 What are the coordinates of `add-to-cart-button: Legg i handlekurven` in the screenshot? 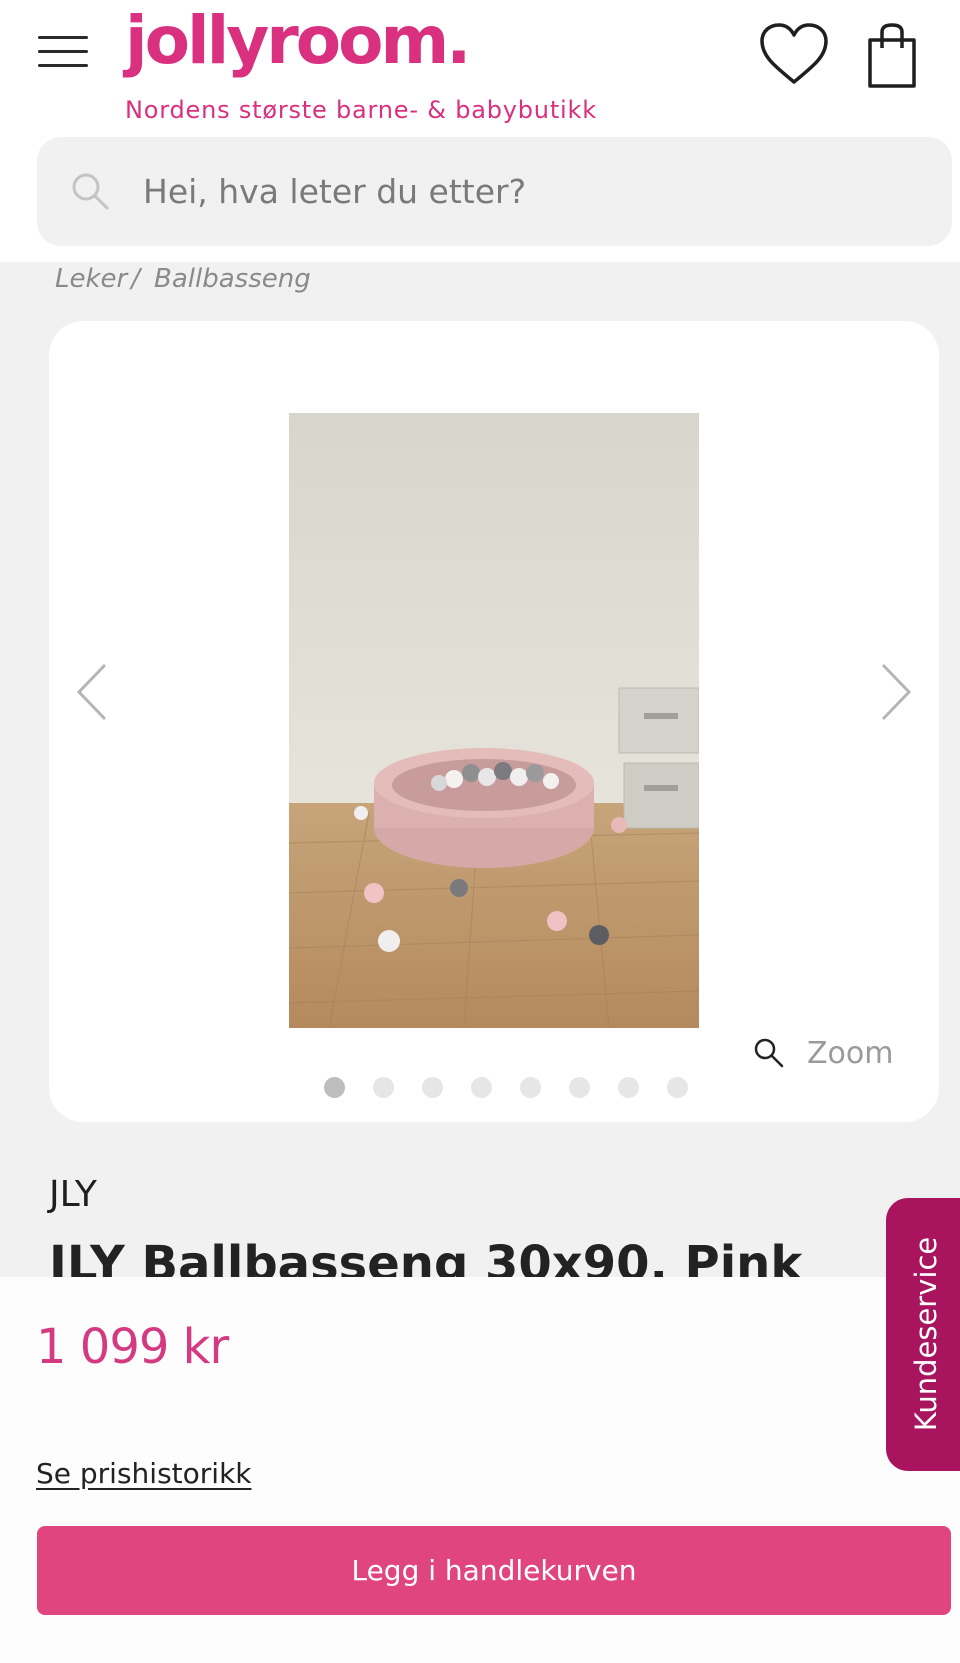 It's located at (494, 1570).